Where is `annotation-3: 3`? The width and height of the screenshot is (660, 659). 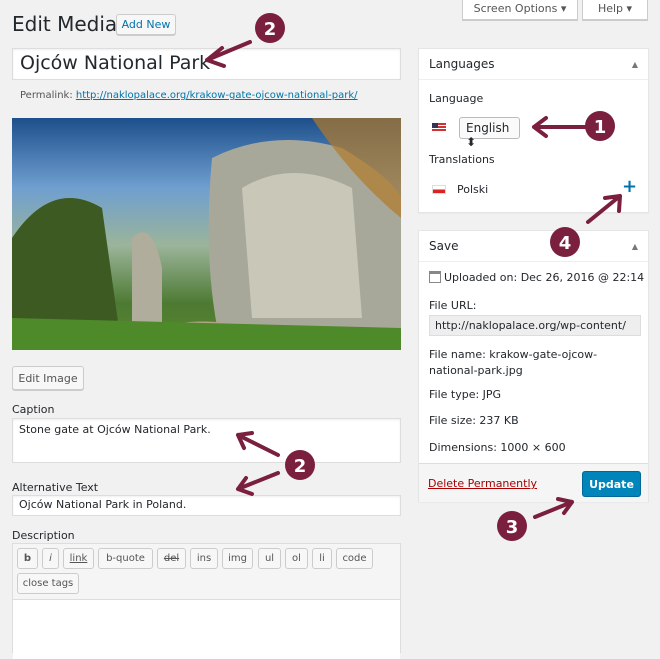 annotation-3: 3 is located at coordinates (512, 527).